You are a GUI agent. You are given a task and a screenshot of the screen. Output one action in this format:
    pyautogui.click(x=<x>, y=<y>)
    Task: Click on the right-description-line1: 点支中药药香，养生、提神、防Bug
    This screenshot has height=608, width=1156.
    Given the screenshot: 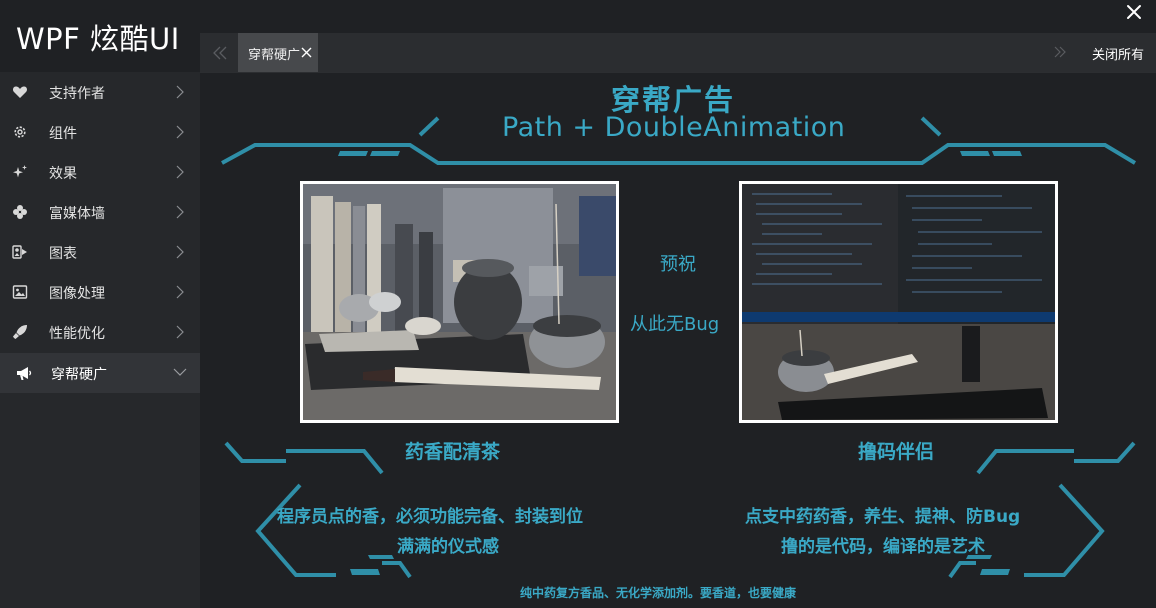 What is the action you would take?
    pyautogui.click(x=883, y=517)
    